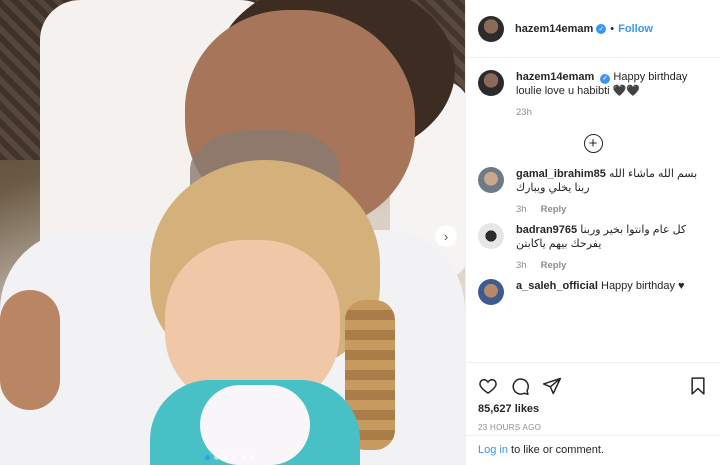  Describe the element at coordinates (612, 113) in the screenshot. I see `caption-meta: 23h` at that location.